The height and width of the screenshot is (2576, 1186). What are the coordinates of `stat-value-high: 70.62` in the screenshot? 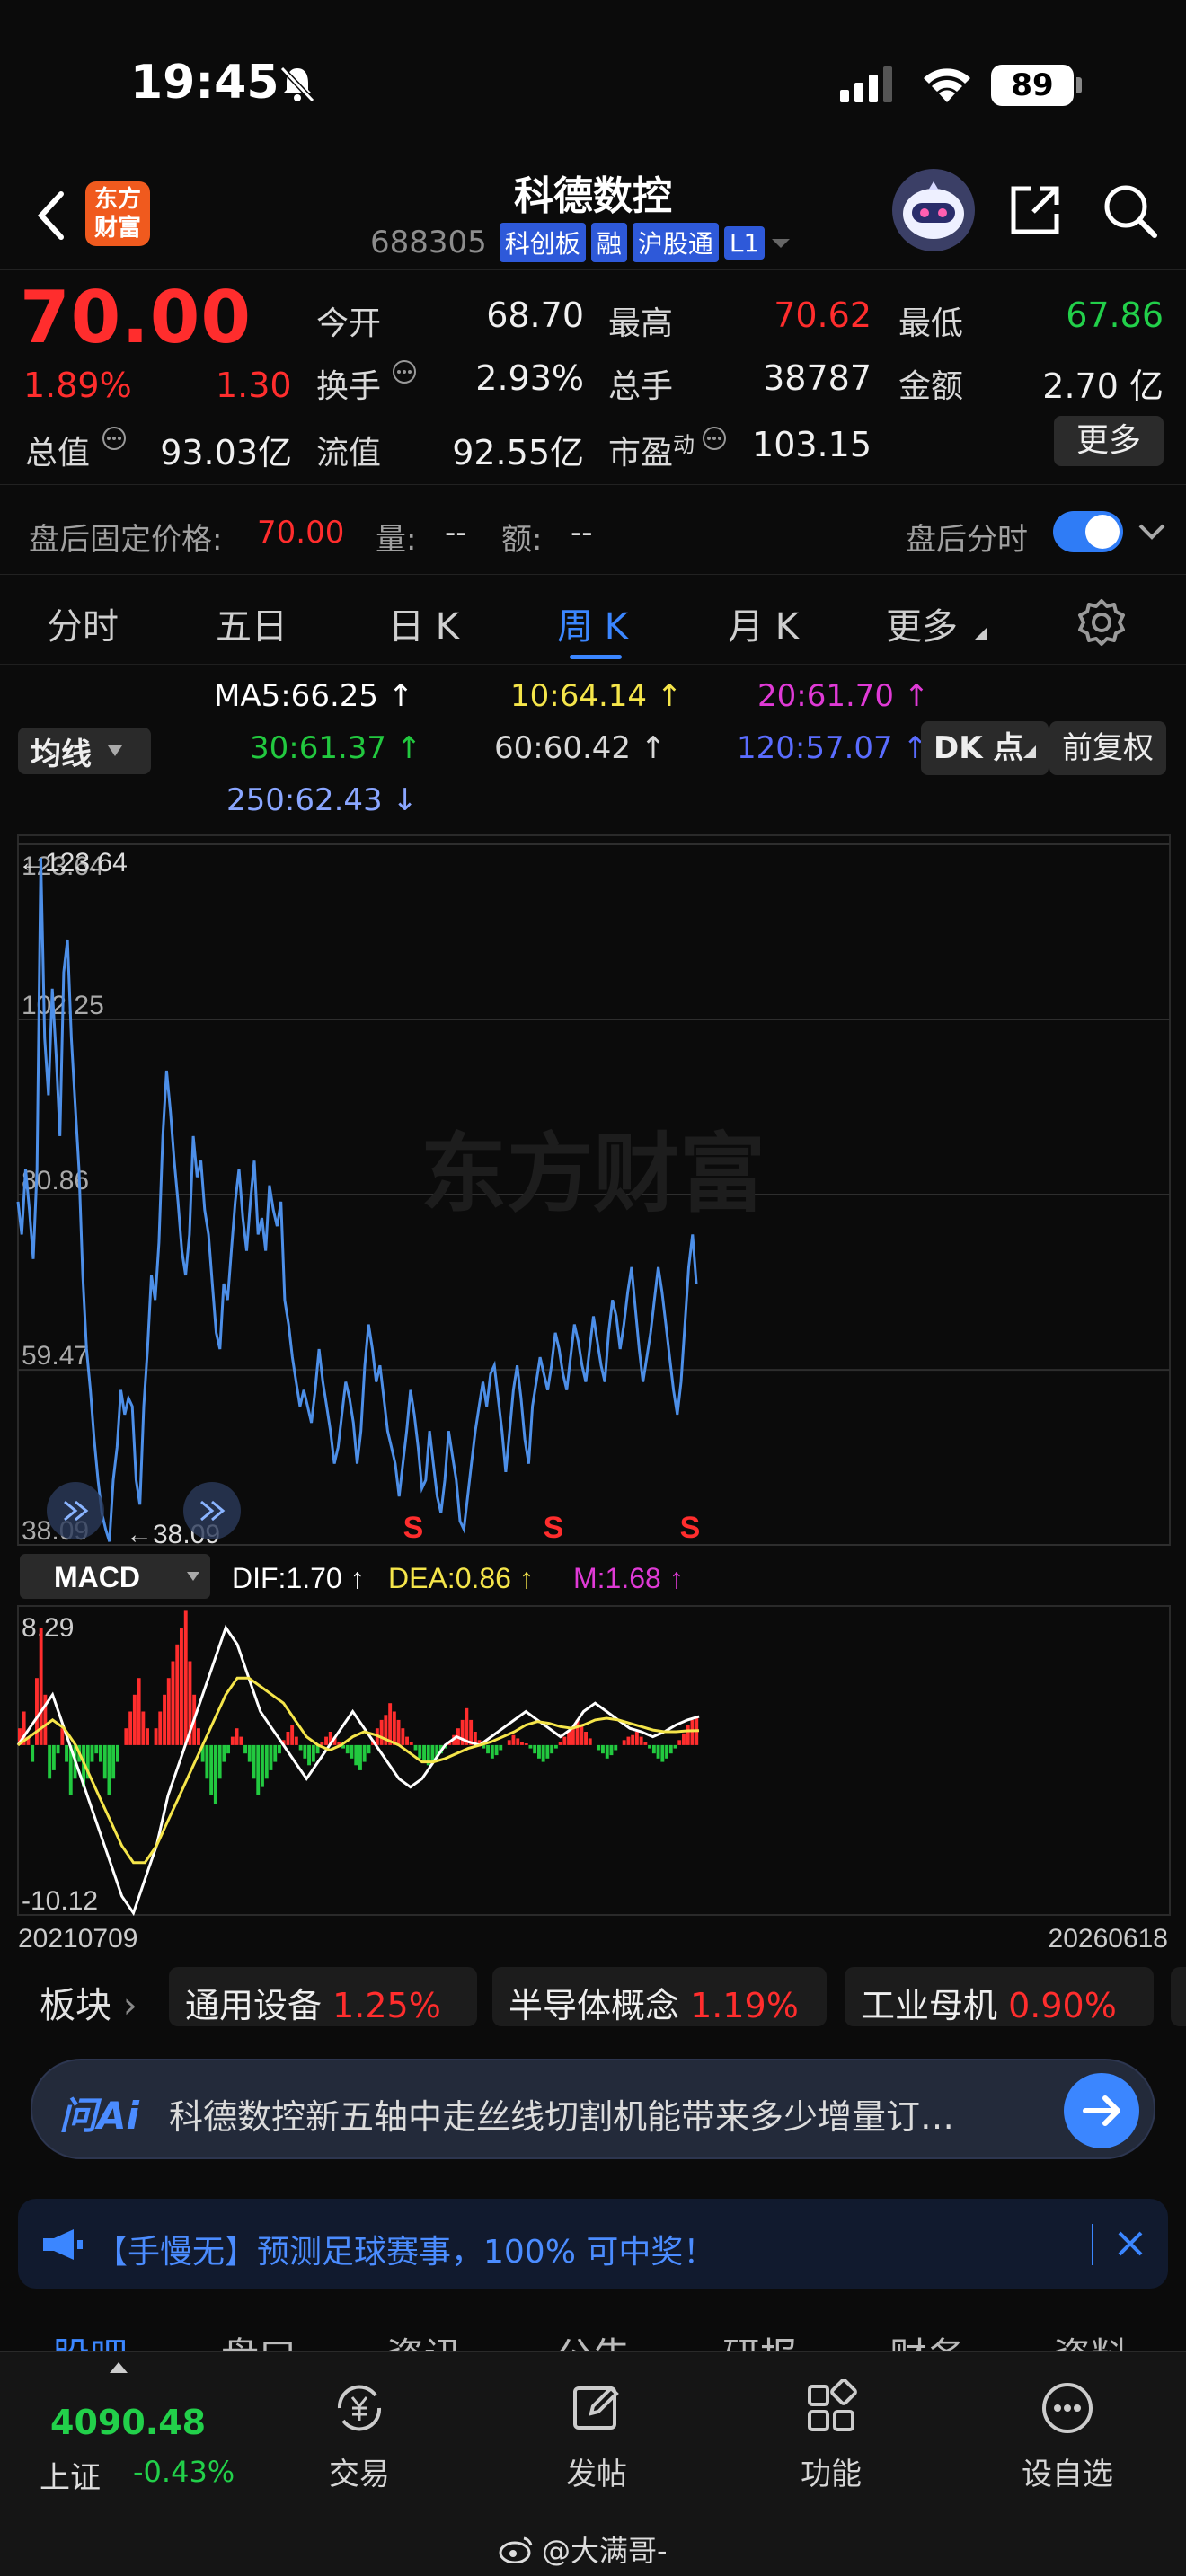 It's located at (823, 315).